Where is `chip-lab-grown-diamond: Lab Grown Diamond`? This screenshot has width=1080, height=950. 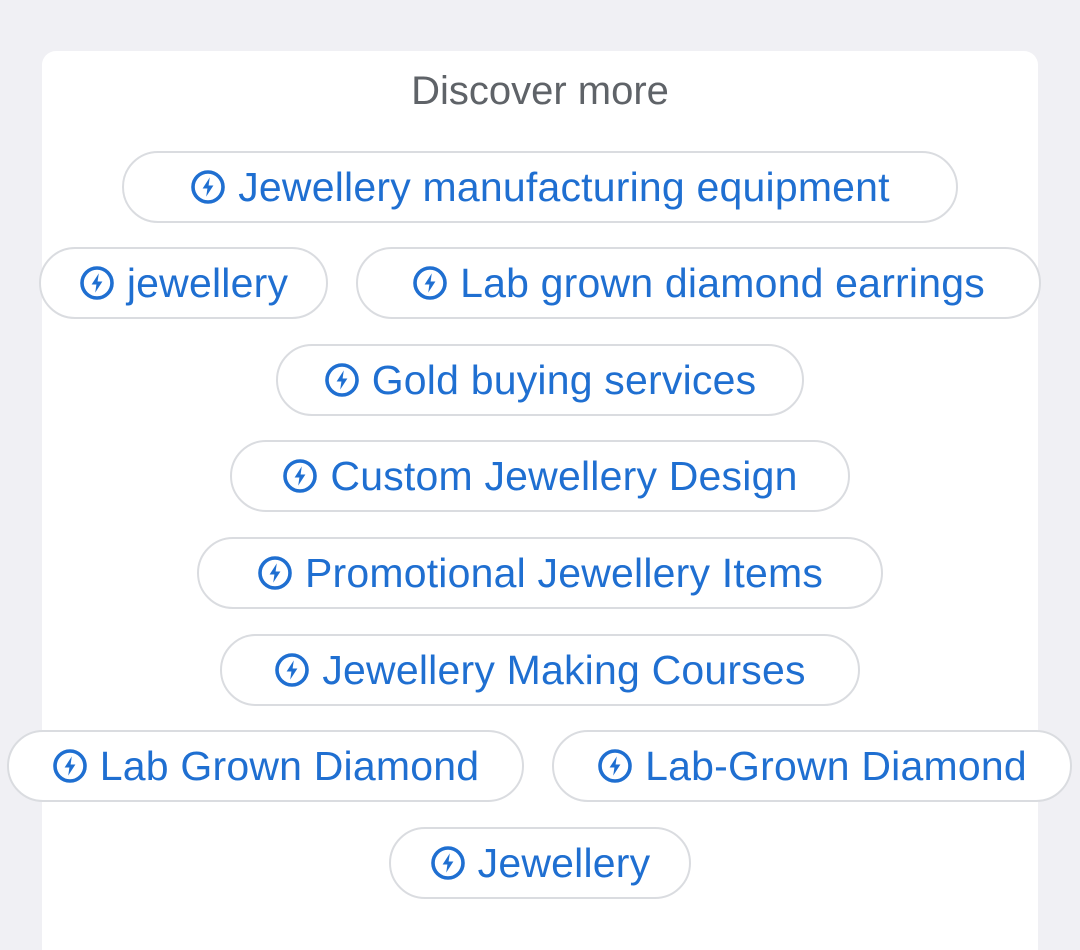 chip-lab-grown-diamond: Lab Grown Diamond is located at coordinates (265, 766).